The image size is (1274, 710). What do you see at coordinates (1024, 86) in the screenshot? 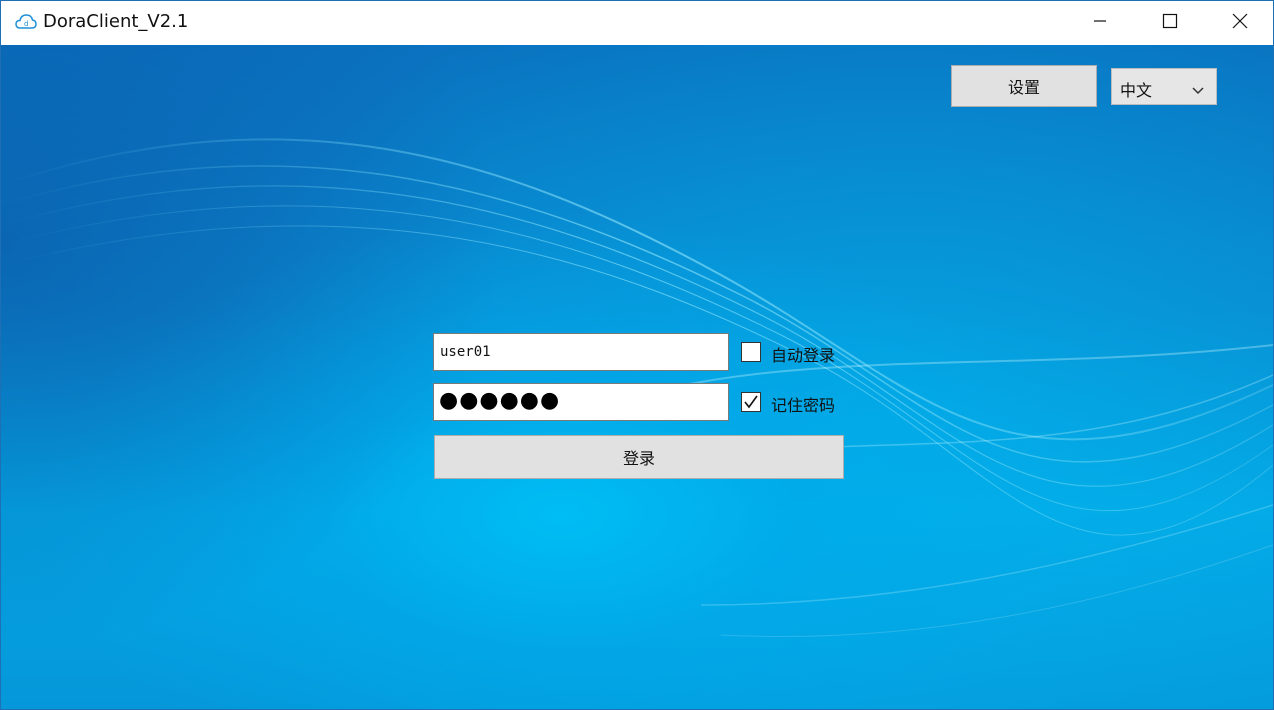
I see `settings-button: 设置` at bounding box center [1024, 86].